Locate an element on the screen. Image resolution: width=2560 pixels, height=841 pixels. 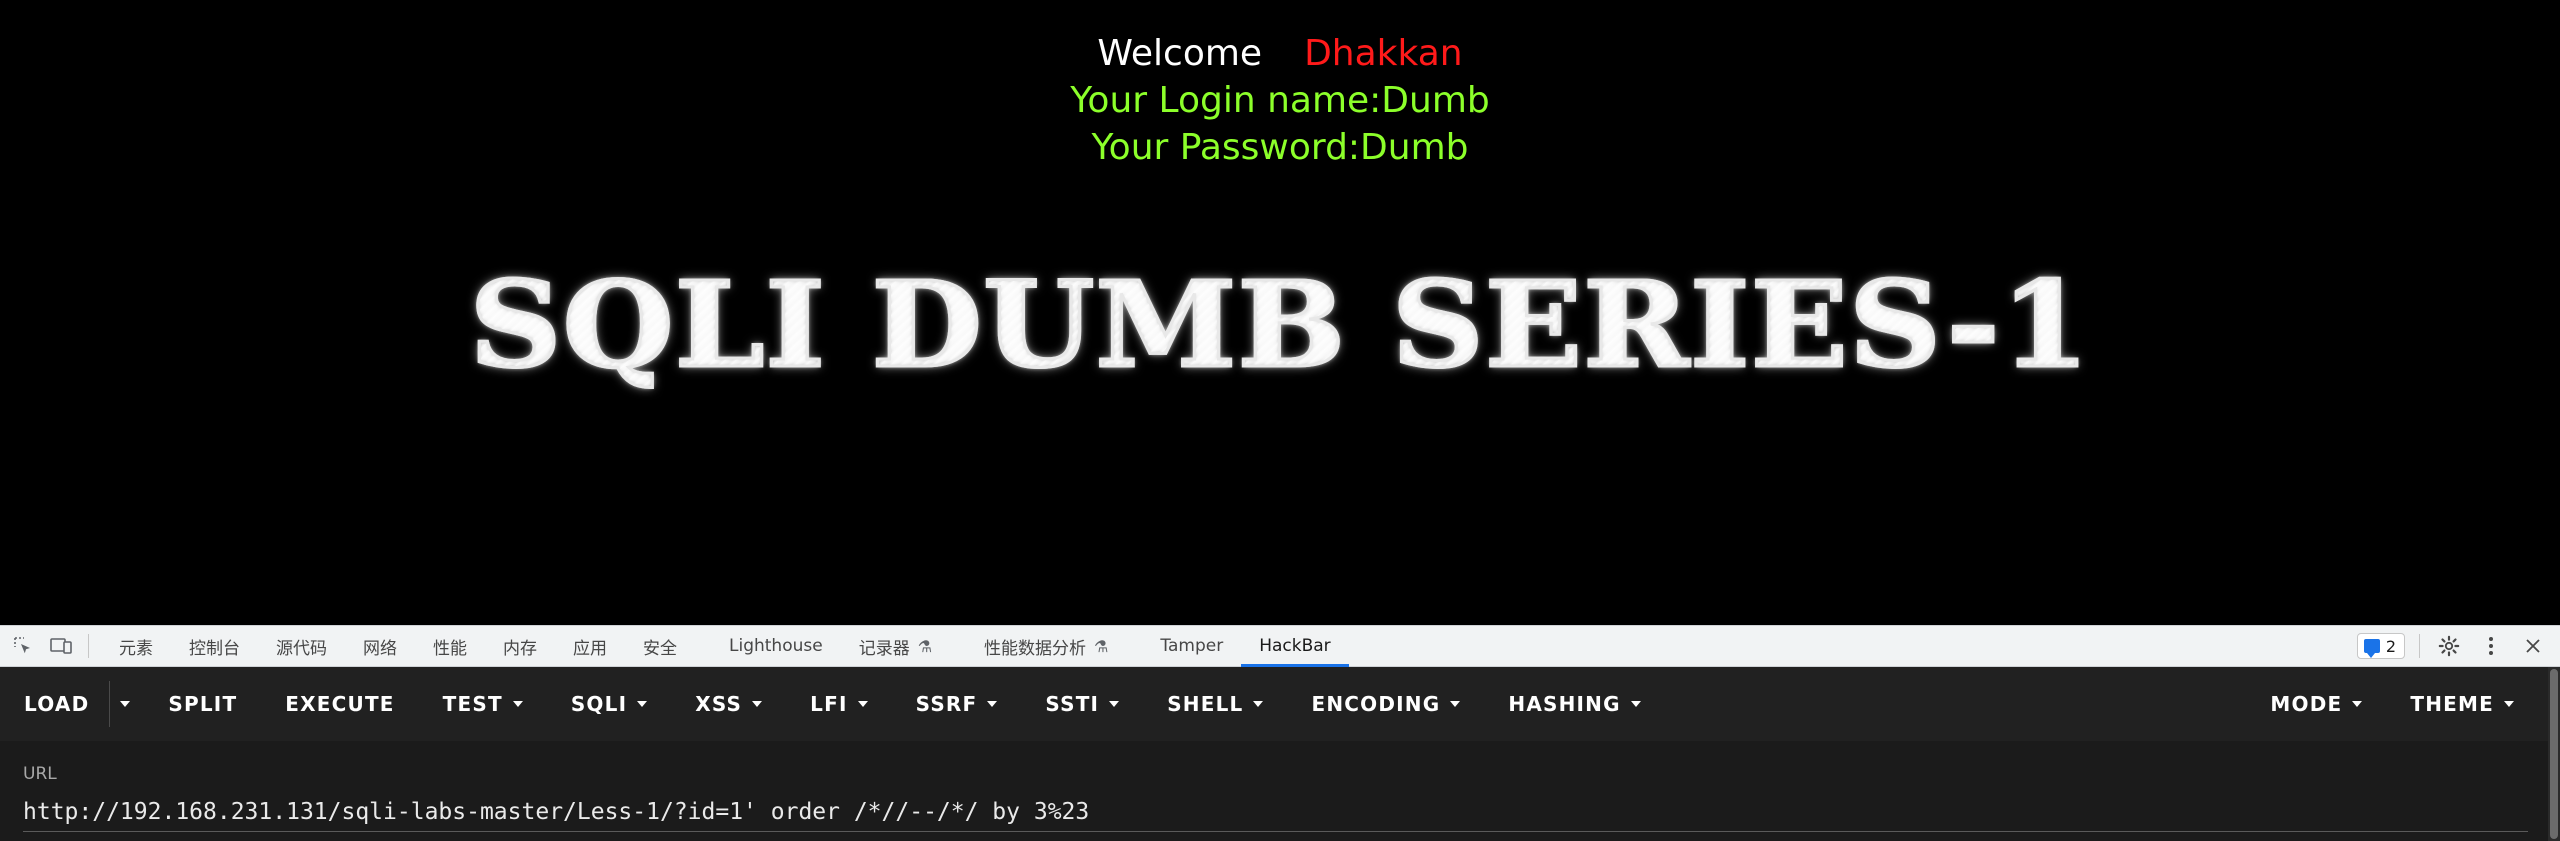
shell-menu-button: SHELL is located at coordinates (1215, 704).